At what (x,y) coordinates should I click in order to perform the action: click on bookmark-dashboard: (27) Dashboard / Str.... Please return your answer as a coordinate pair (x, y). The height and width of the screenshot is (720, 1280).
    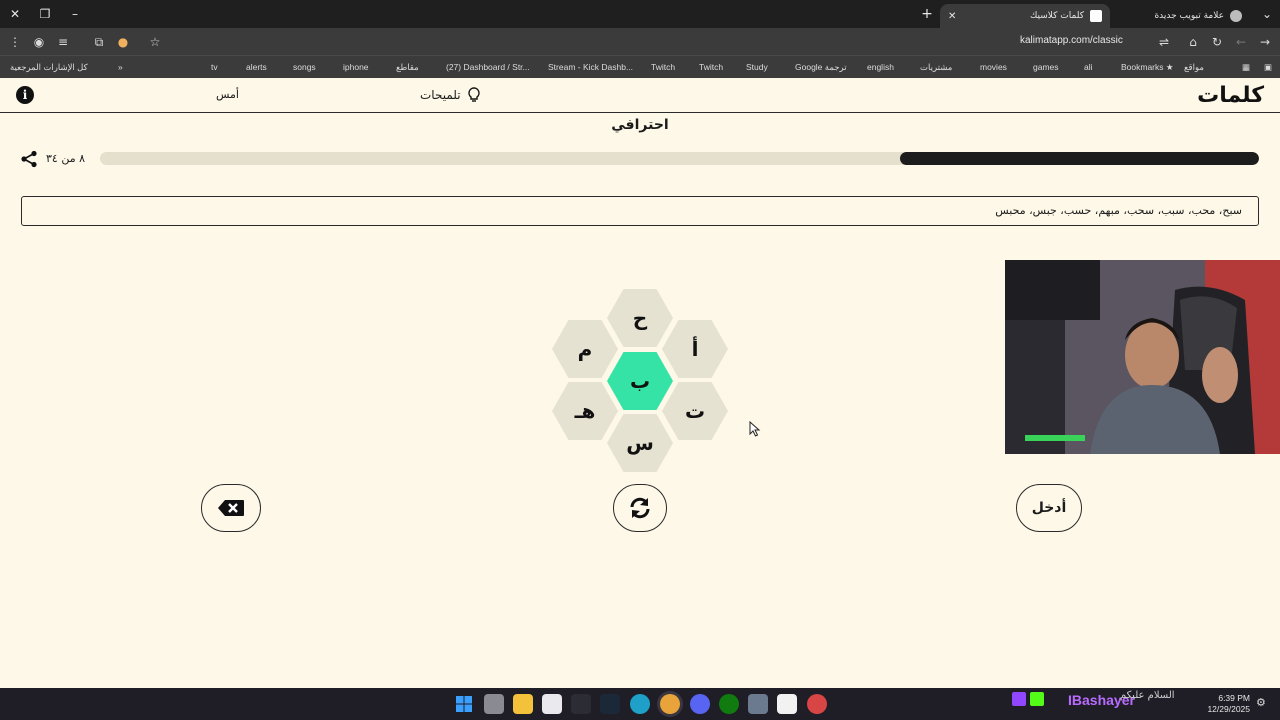
    Looking at the image, I should click on (488, 67).